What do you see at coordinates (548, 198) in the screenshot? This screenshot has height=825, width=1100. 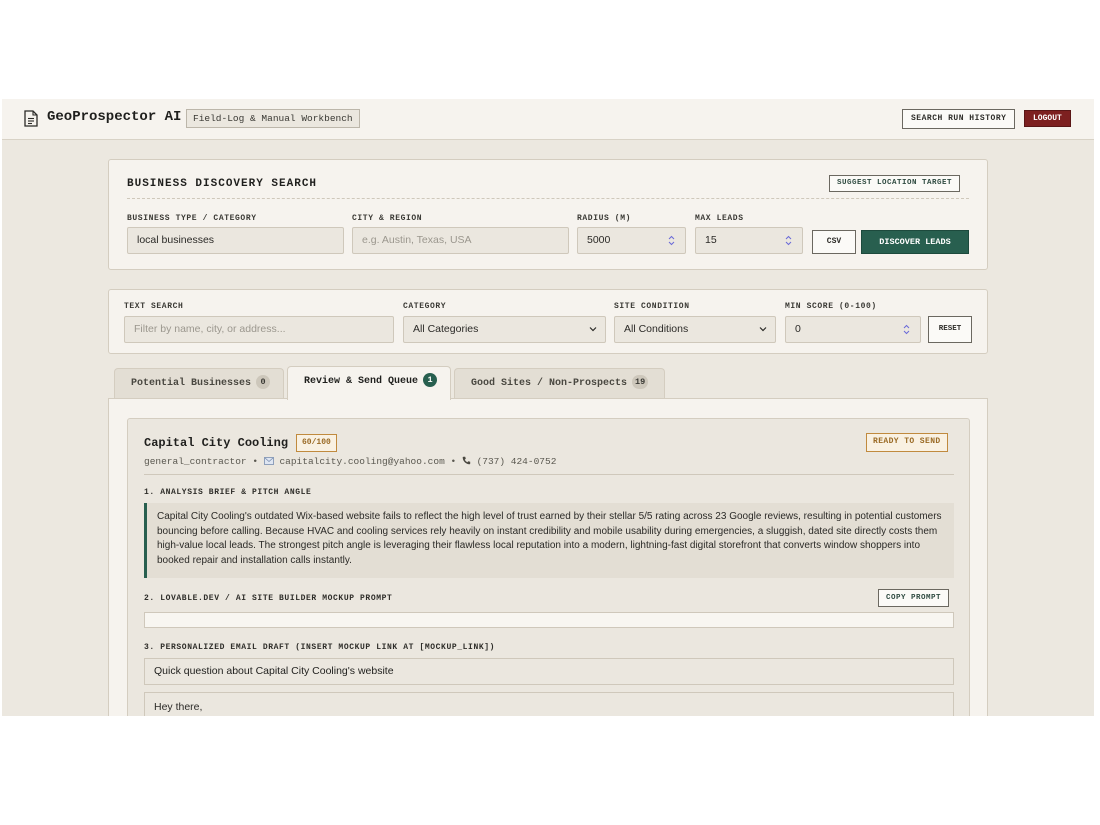 I see `discovery-divider` at bounding box center [548, 198].